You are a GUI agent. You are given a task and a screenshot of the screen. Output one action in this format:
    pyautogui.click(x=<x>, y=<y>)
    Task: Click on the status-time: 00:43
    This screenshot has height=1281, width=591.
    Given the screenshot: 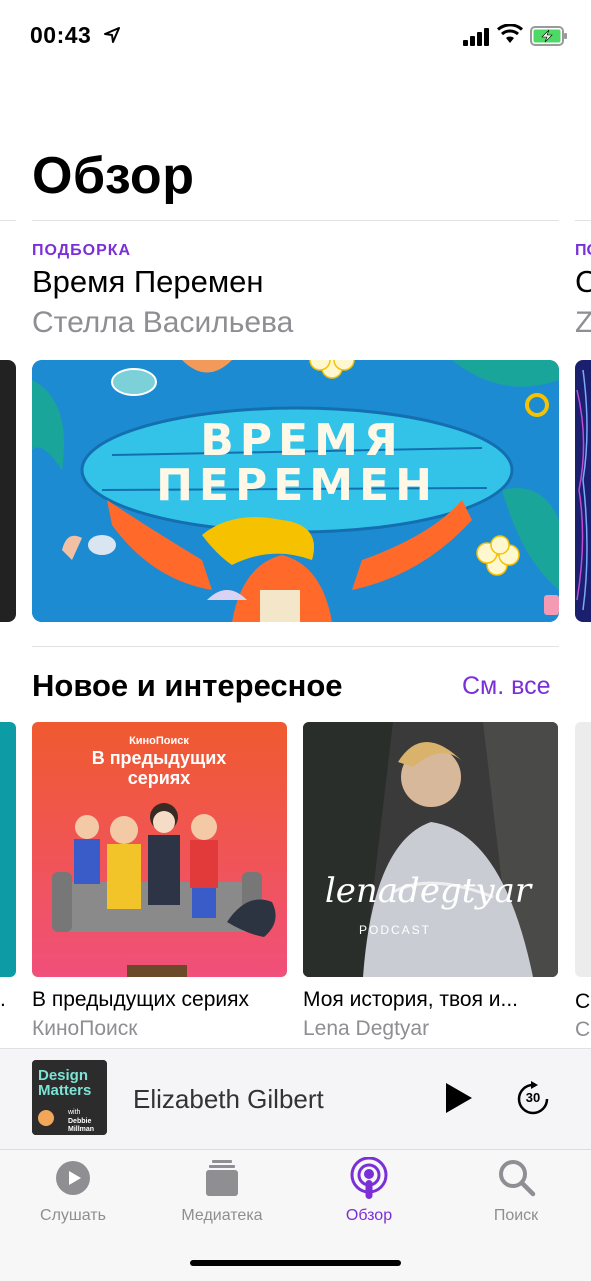 What is the action you would take?
    pyautogui.click(x=61, y=35)
    